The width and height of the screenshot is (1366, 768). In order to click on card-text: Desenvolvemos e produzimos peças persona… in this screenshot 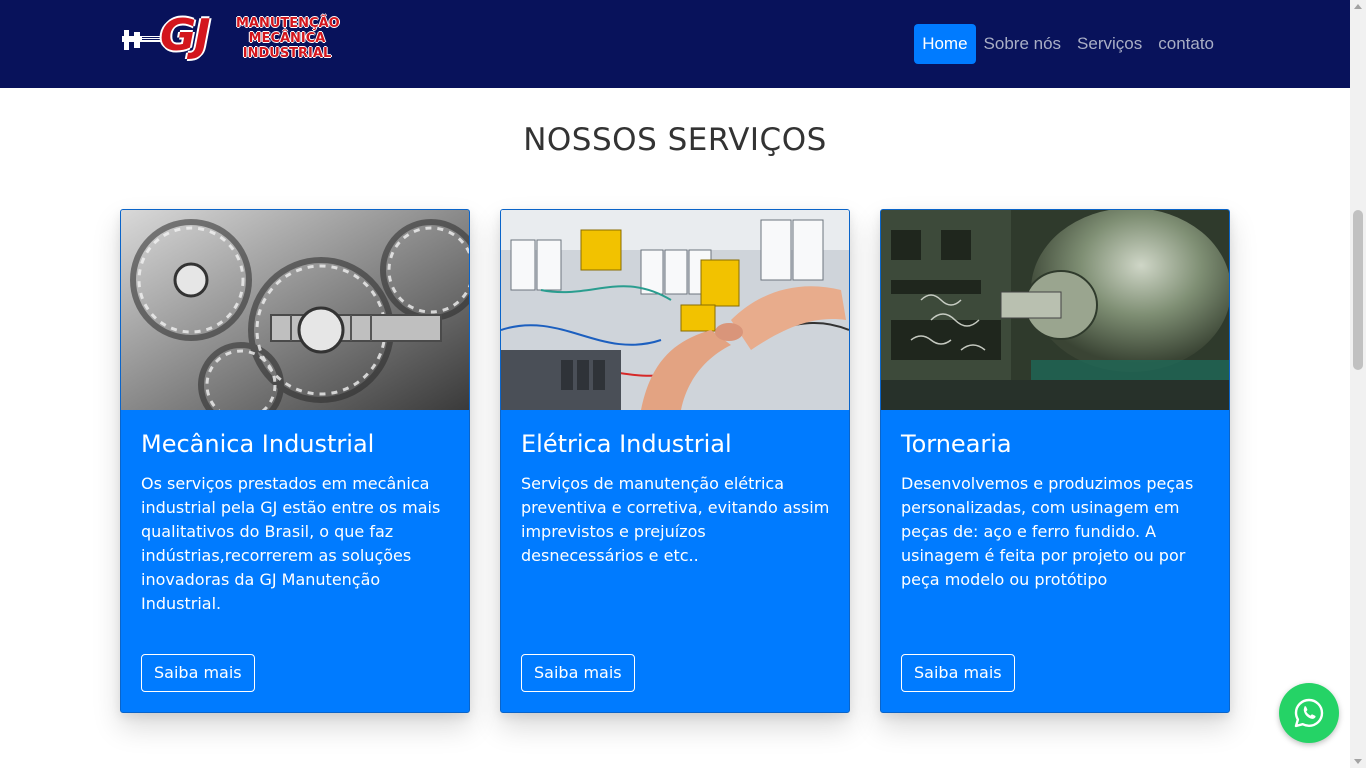, I will do `click(1047, 531)`.